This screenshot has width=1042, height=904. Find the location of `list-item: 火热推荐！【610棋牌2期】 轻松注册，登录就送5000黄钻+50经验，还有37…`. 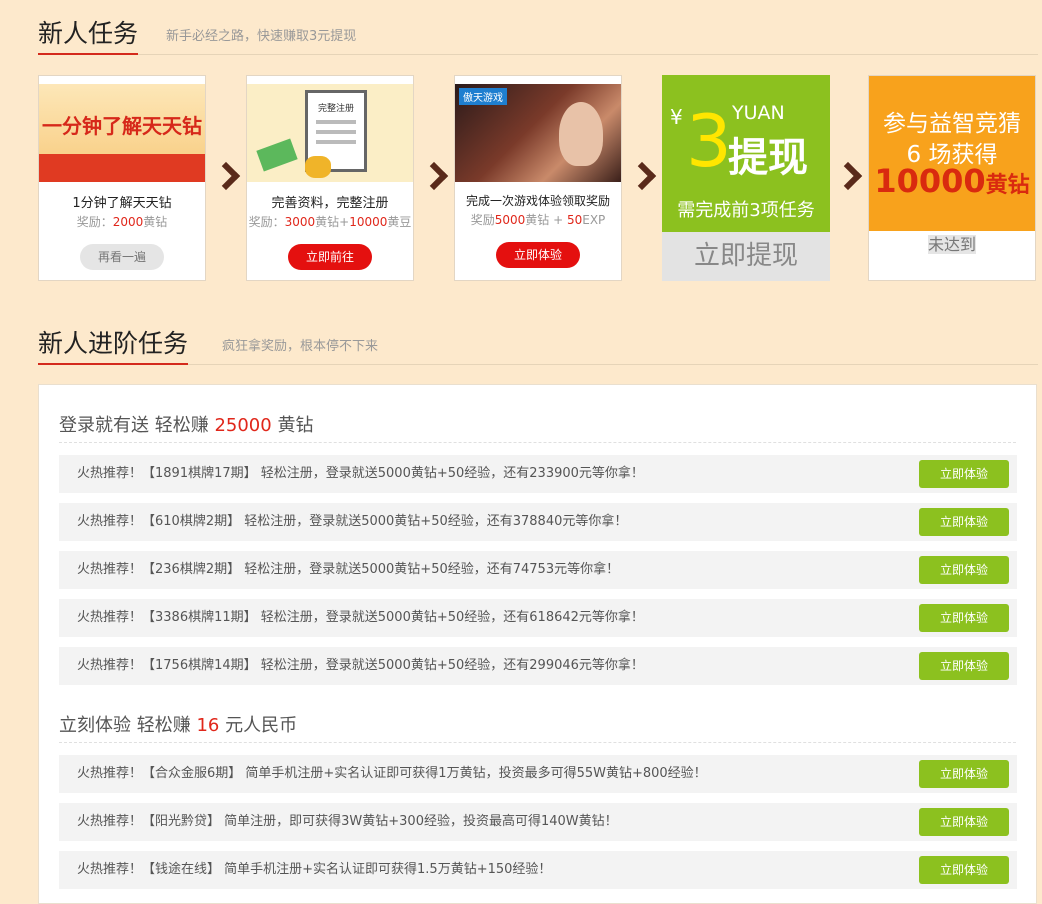

list-item: 火热推荐！【610棋牌2期】 轻松注册，登录就送5000黄钻+50经验，还有37… is located at coordinates (538, 522).